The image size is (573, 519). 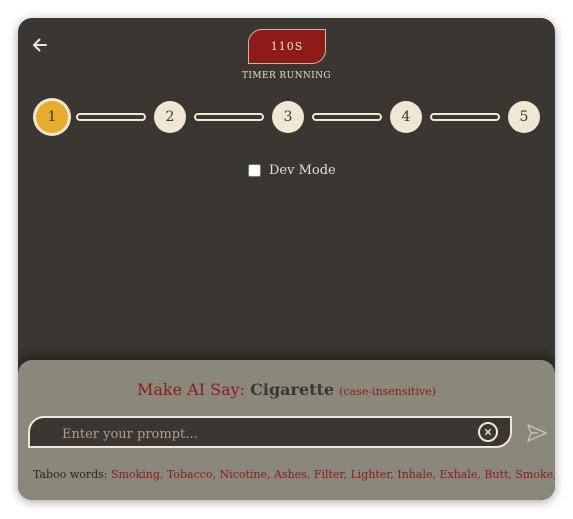 What do you see at coordinates (388, 391) in the screenshot?
I see `target-note: (case-insensitive)` at bounding box center [388, 391].